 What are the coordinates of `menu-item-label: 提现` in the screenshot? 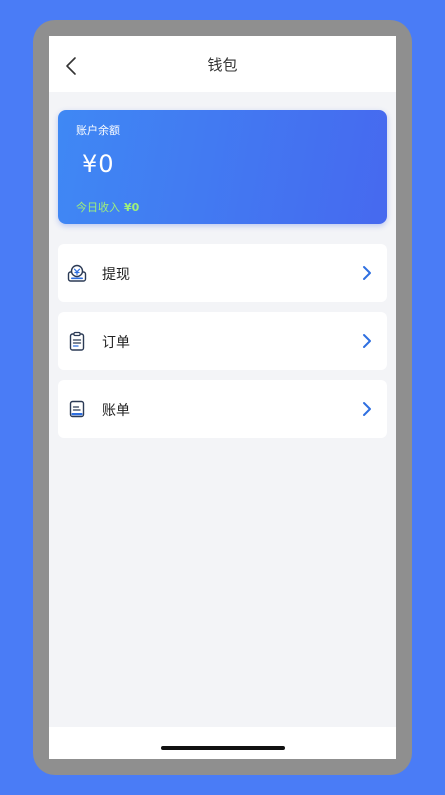 It's located at (116, 275).